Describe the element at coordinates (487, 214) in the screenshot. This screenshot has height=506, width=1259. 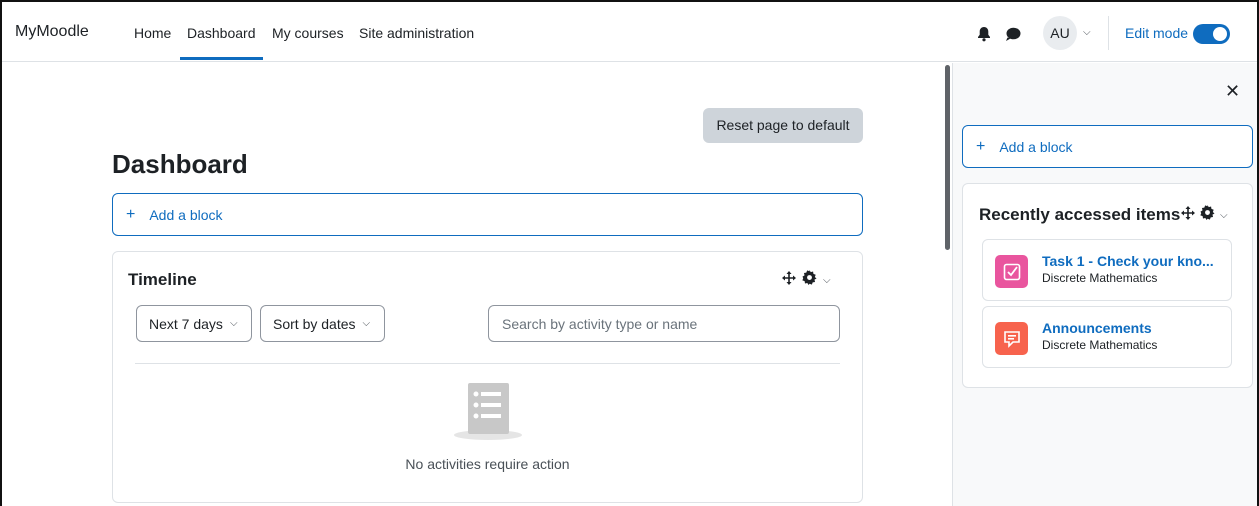
I see `add-block-button: + Add a block` at that location.